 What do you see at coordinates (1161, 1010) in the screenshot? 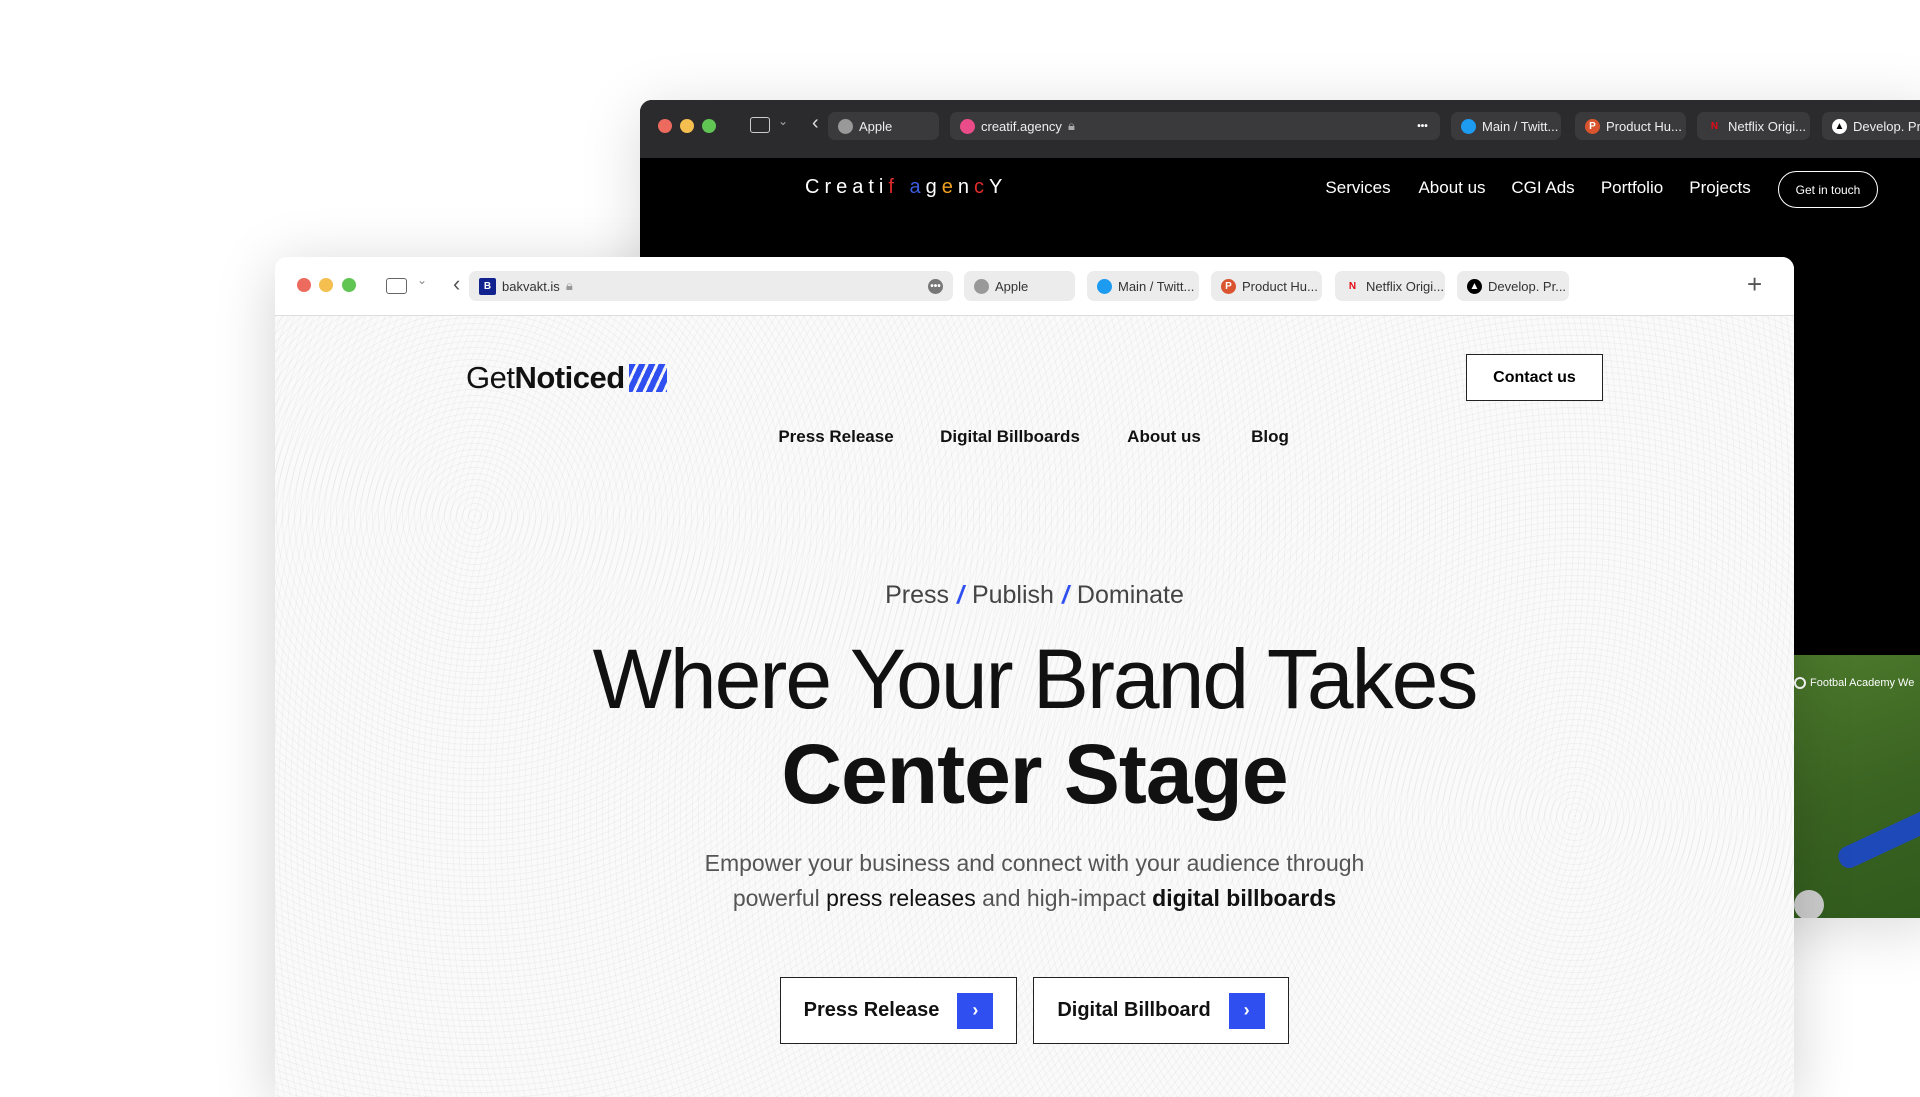
I see `digital-billboard-button: Digital Billboard ›` at bounding box center [1161, 1010].